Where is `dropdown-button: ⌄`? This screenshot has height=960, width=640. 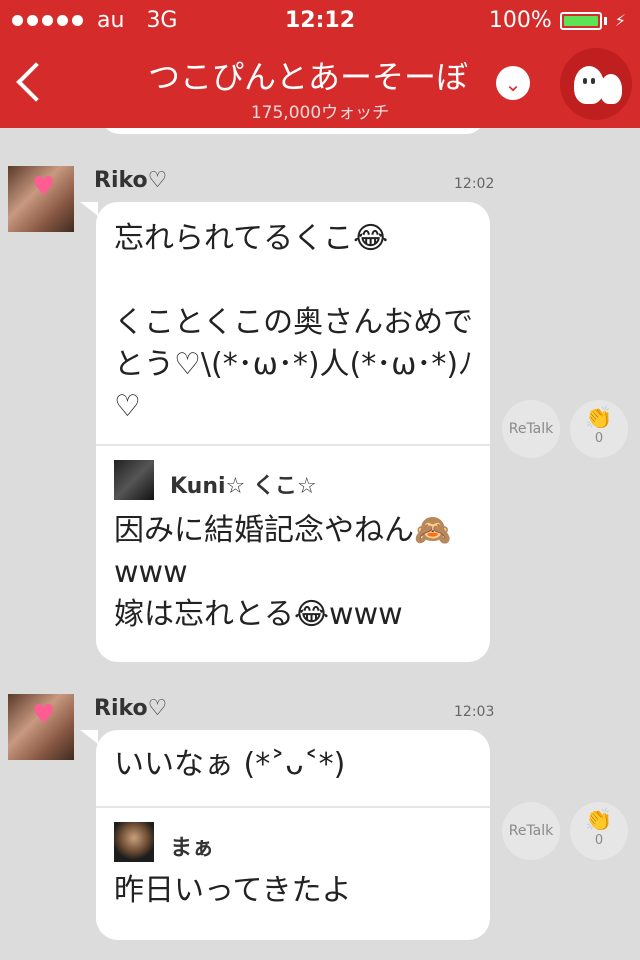 dropdown-button: ⌄ is located at coordinates (513, 83).